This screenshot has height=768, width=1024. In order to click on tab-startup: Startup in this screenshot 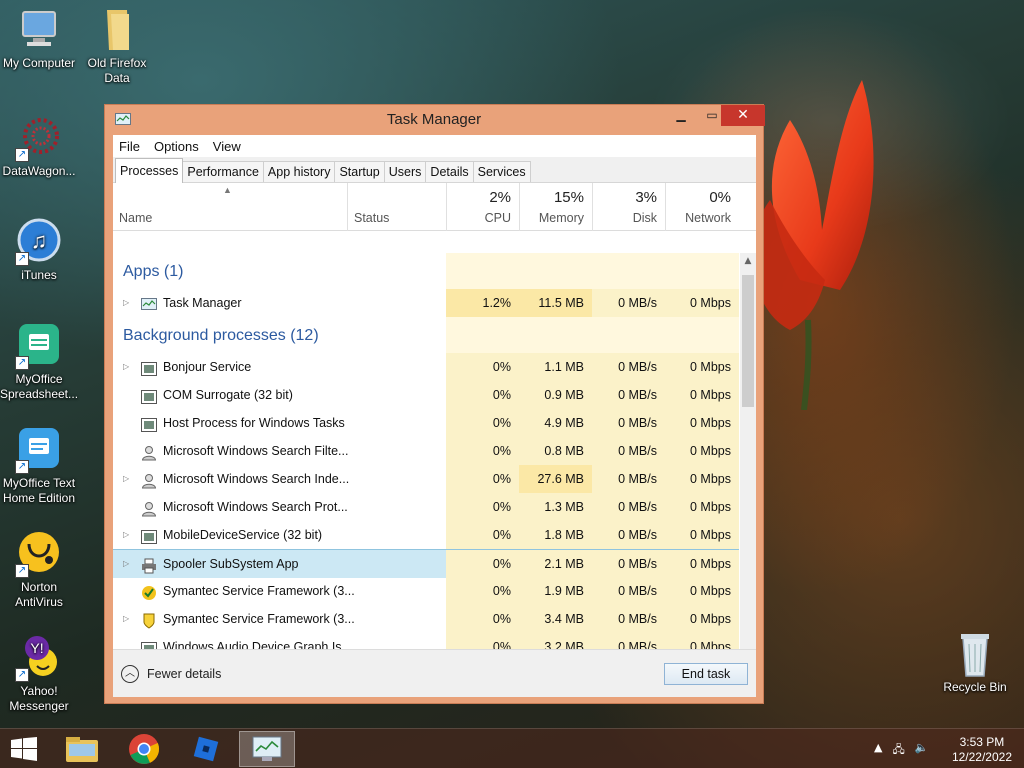, I will do `click(359, 171)`.